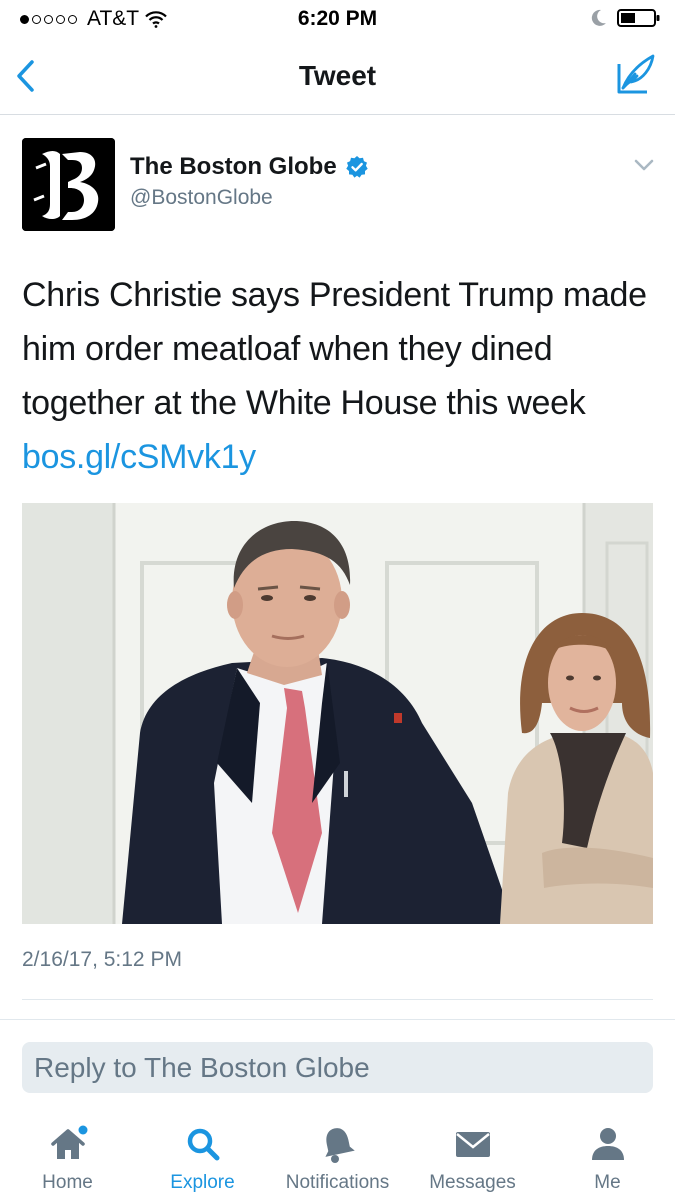 The image size is (675, 1200). I want to click on tab-label: Notifications, so click(337, 1182).